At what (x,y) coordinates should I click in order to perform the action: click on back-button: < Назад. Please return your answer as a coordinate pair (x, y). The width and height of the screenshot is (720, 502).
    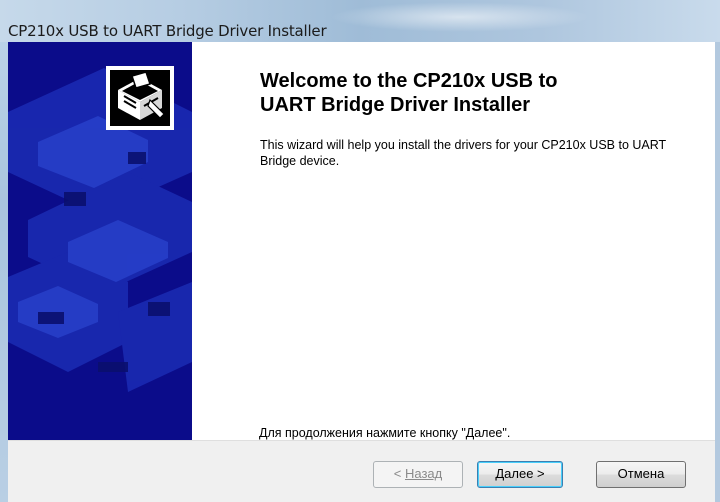
    Looking at the image, I should click on (418, 474).